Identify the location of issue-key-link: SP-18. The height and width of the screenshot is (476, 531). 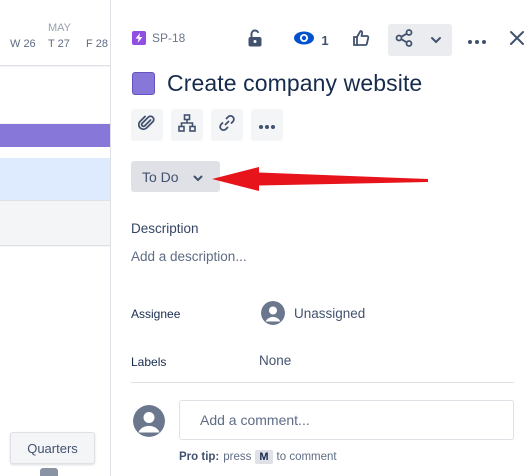
(158, 38).